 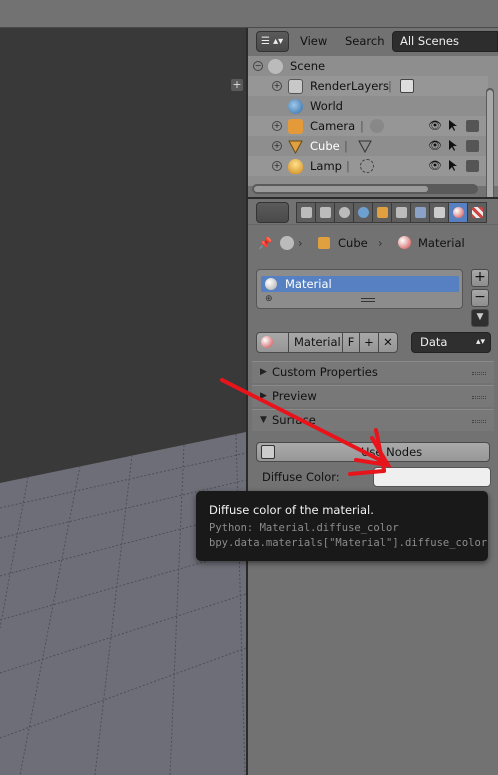 What do you see at coordinates (365, 41) in the screenshot?
I see `search-menu: Search` at bounding box center [365, 41].